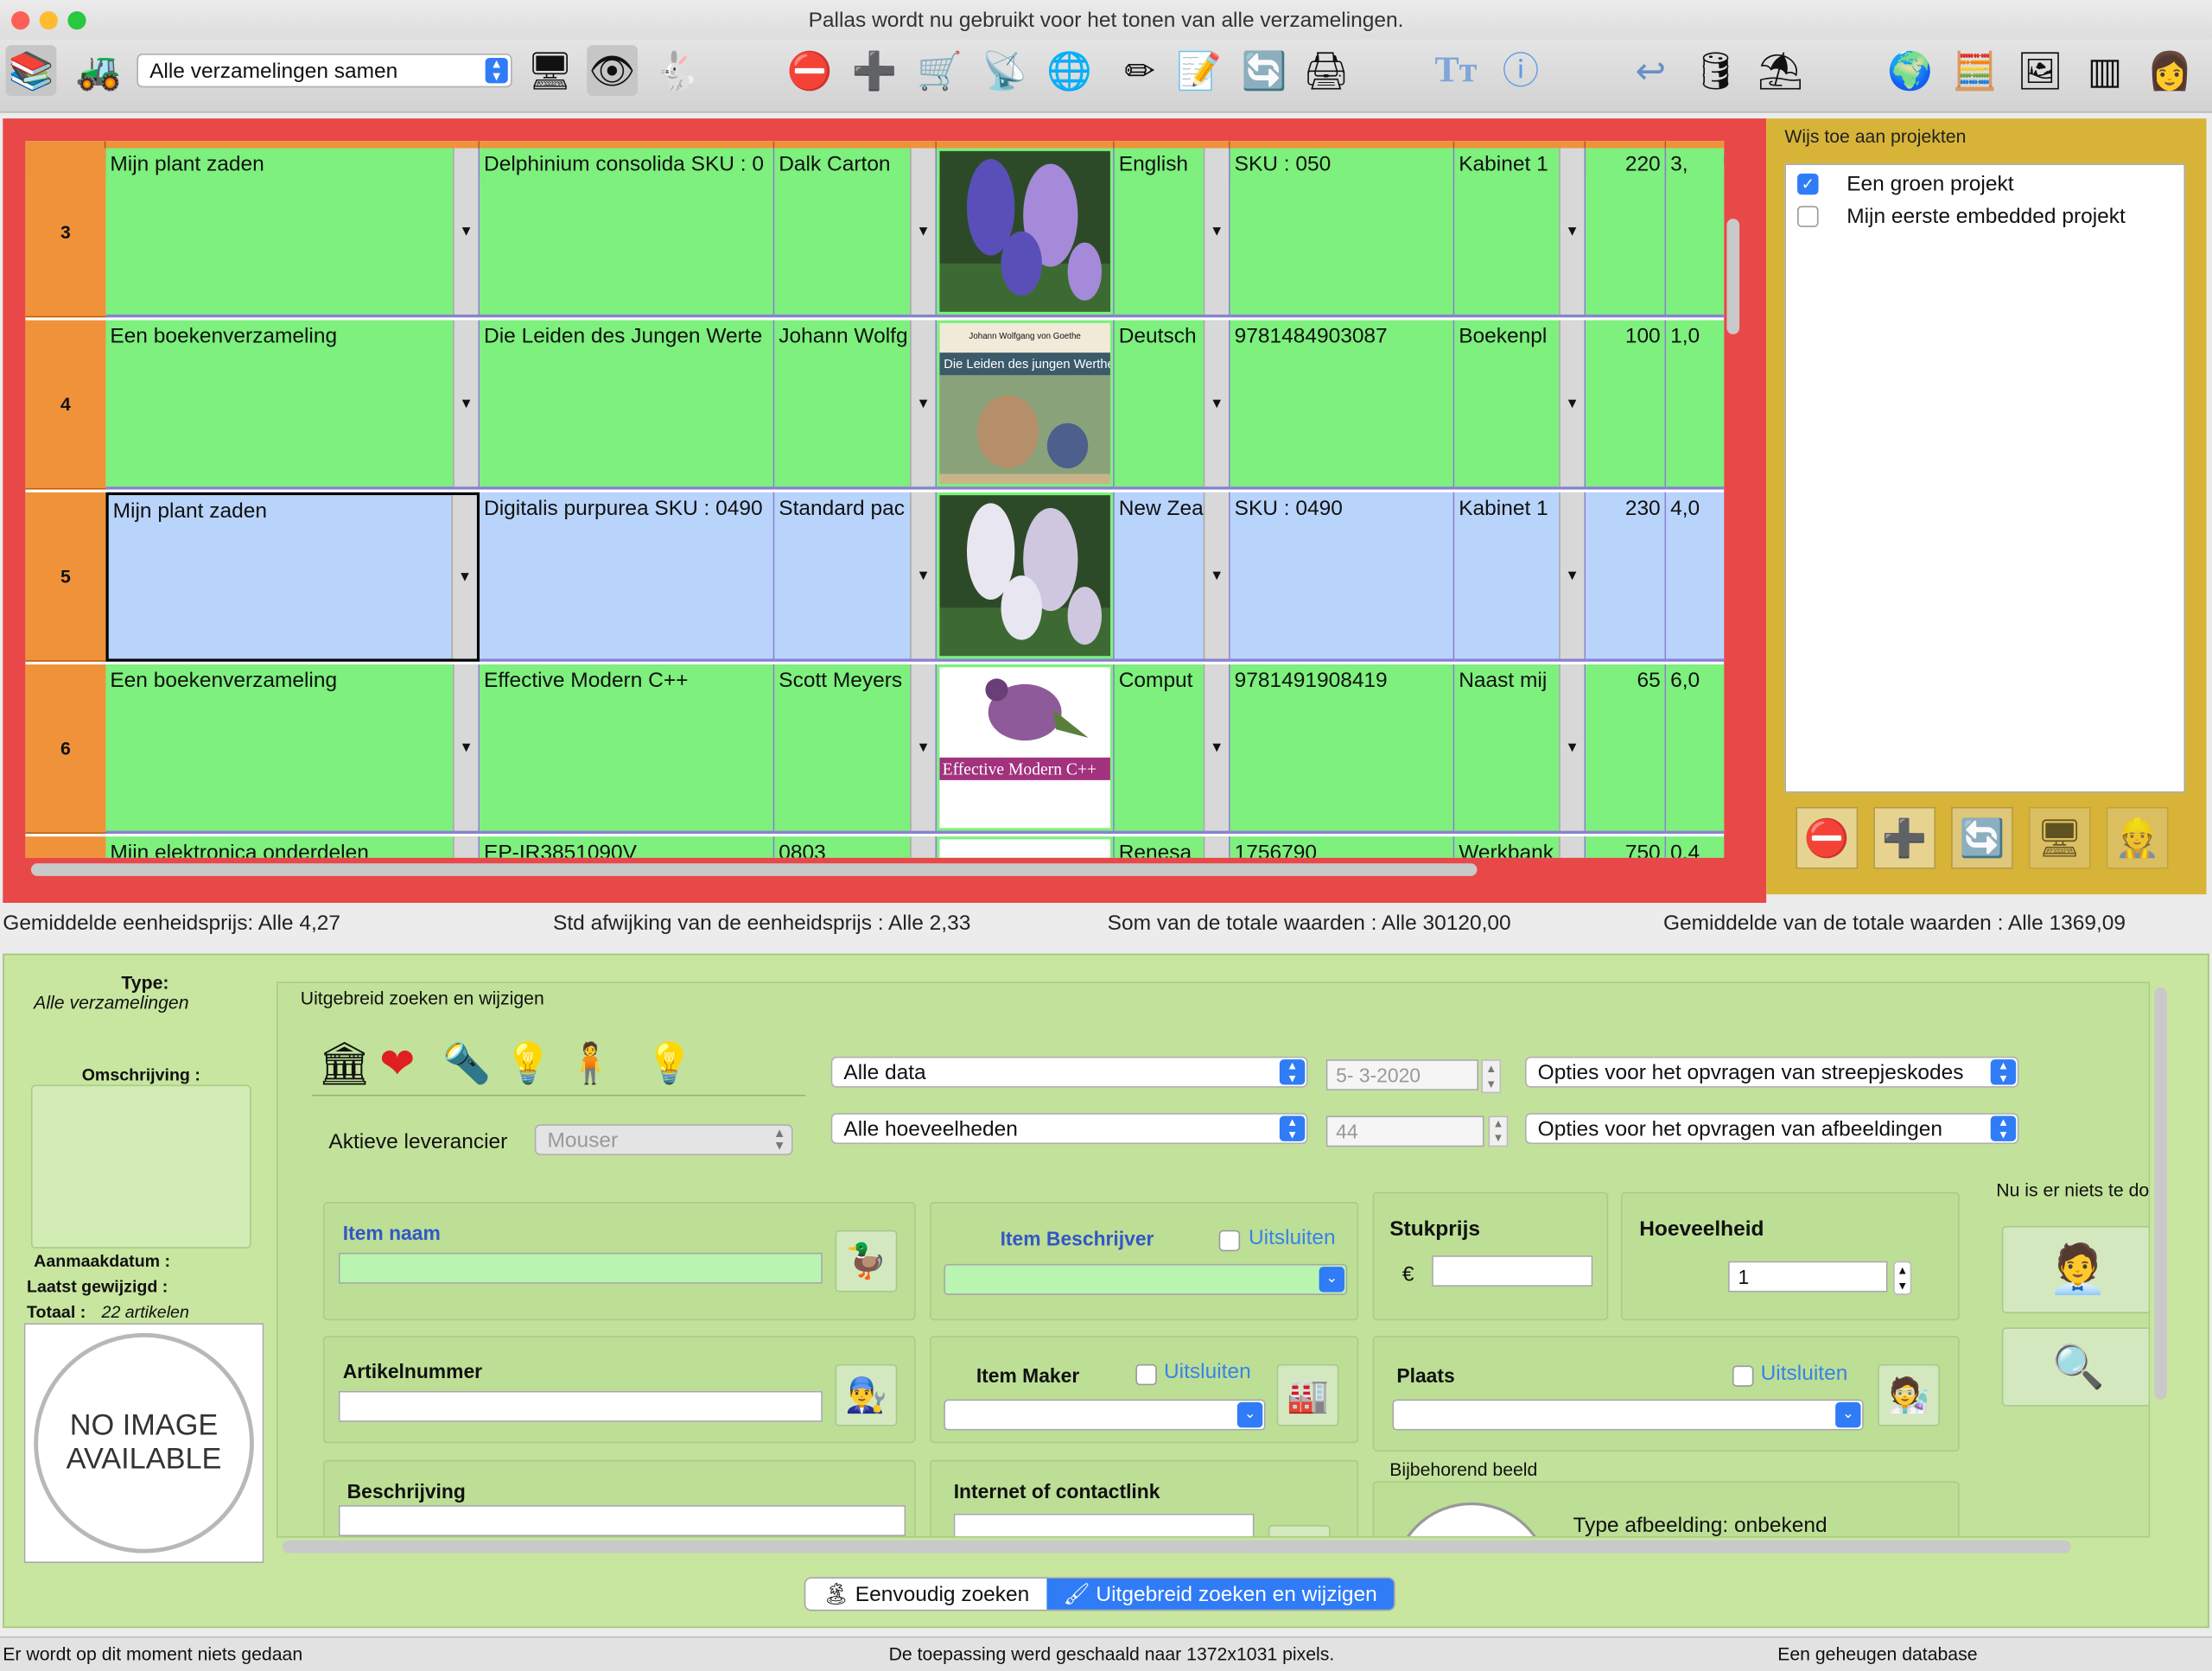 The image size is (2212, 1671). What do you see at coordinates (1827, 837) in the screenshot?
I see `remove-project-button: ⛔` at bounding box center [1827, 837].